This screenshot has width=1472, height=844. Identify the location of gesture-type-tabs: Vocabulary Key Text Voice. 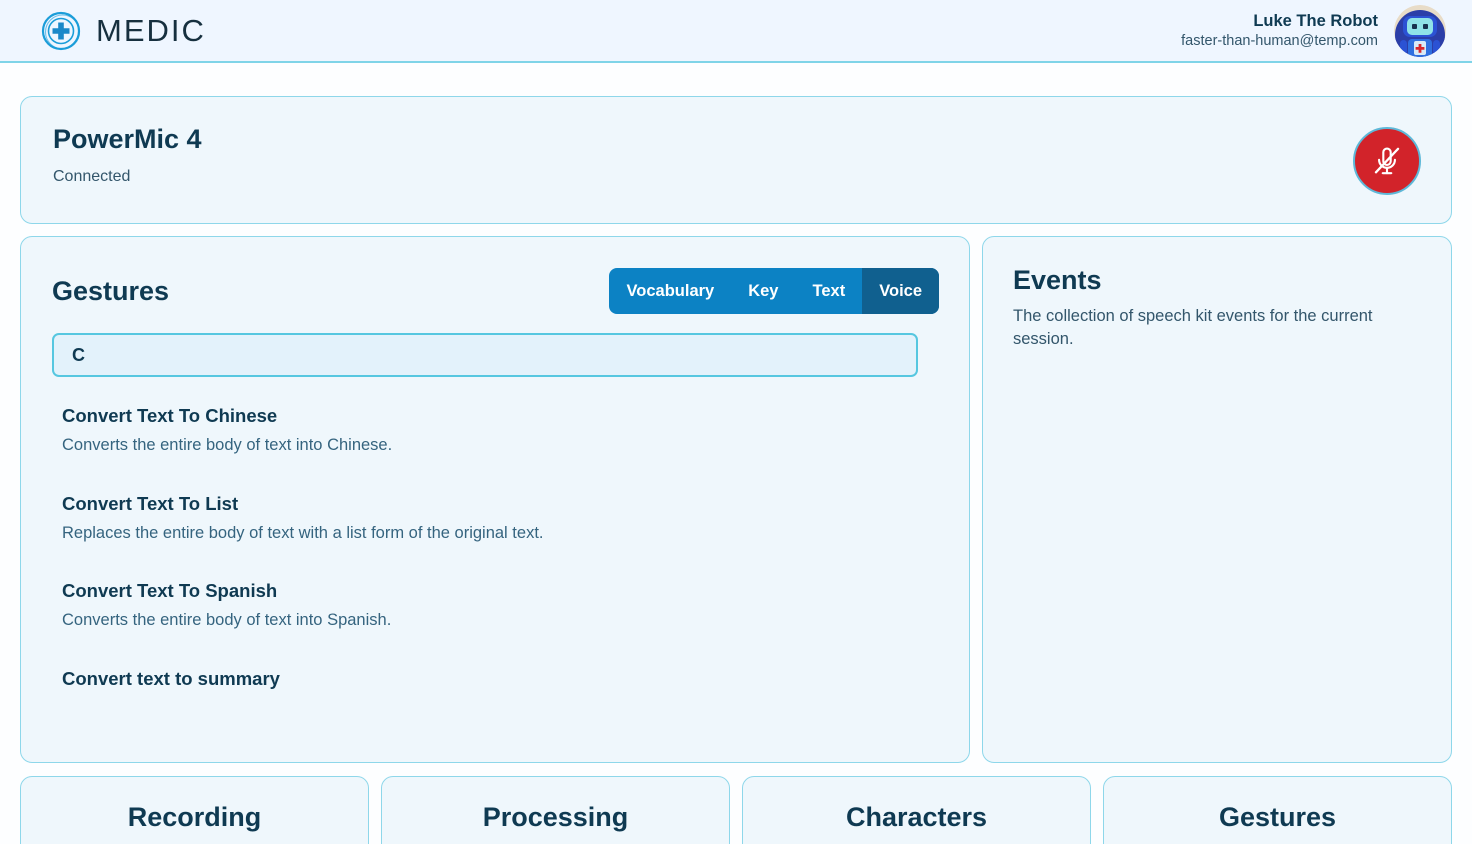
(774, 291).